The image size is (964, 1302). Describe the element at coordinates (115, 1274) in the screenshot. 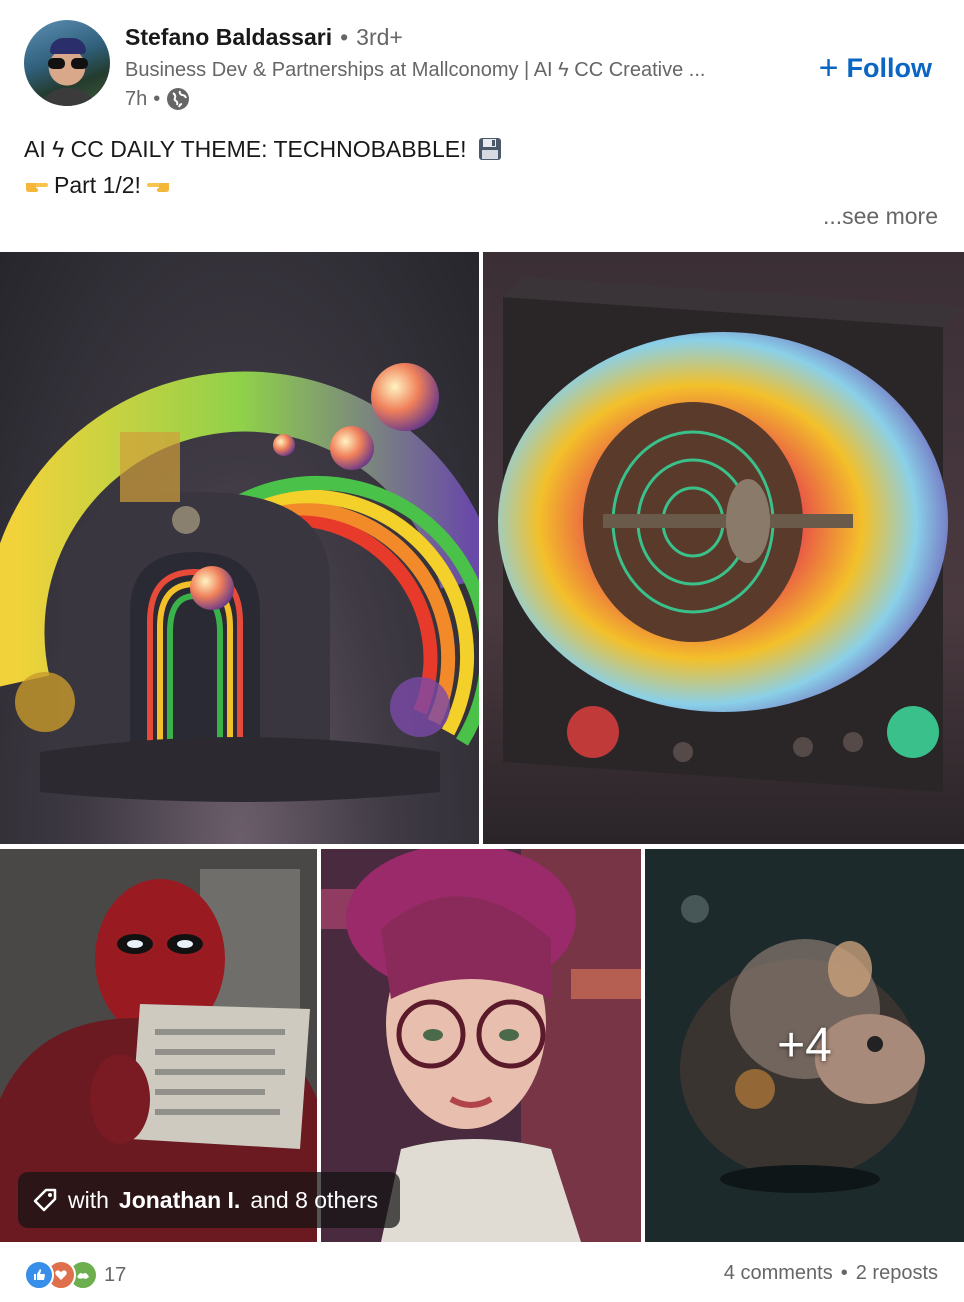

I see `reaction-count: 17` at that location.